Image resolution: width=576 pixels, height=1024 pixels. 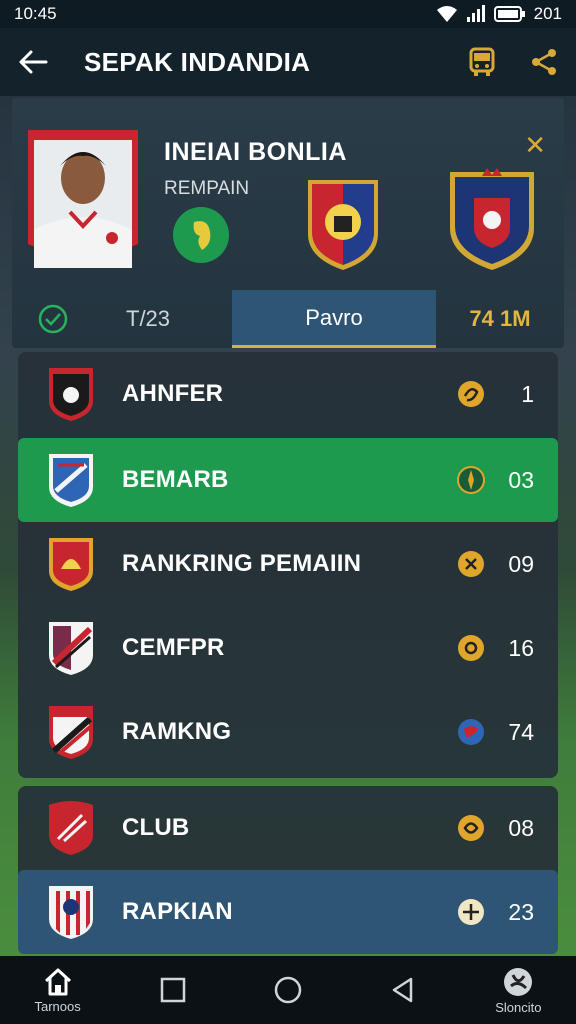 I want to click on compass-icon, so click(x=471, y=480).